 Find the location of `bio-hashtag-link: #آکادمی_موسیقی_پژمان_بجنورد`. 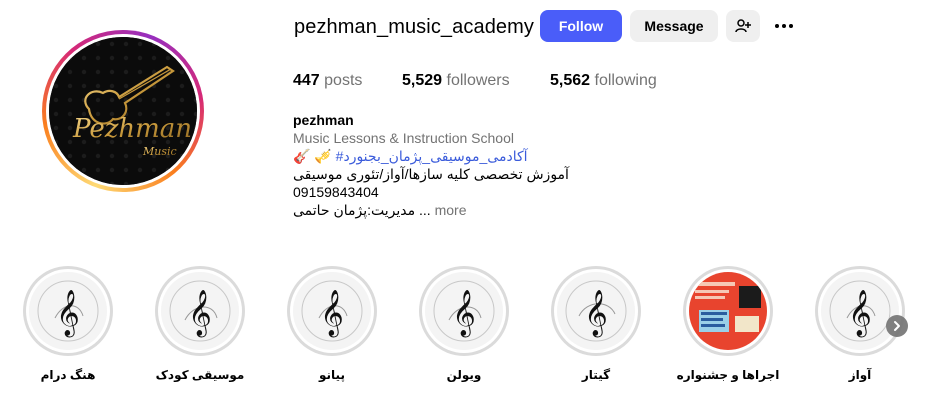

bio-hashtag-link: #آکادمی_موسیقی_پژمان_بجنورد is located at coordinates (432, 156).